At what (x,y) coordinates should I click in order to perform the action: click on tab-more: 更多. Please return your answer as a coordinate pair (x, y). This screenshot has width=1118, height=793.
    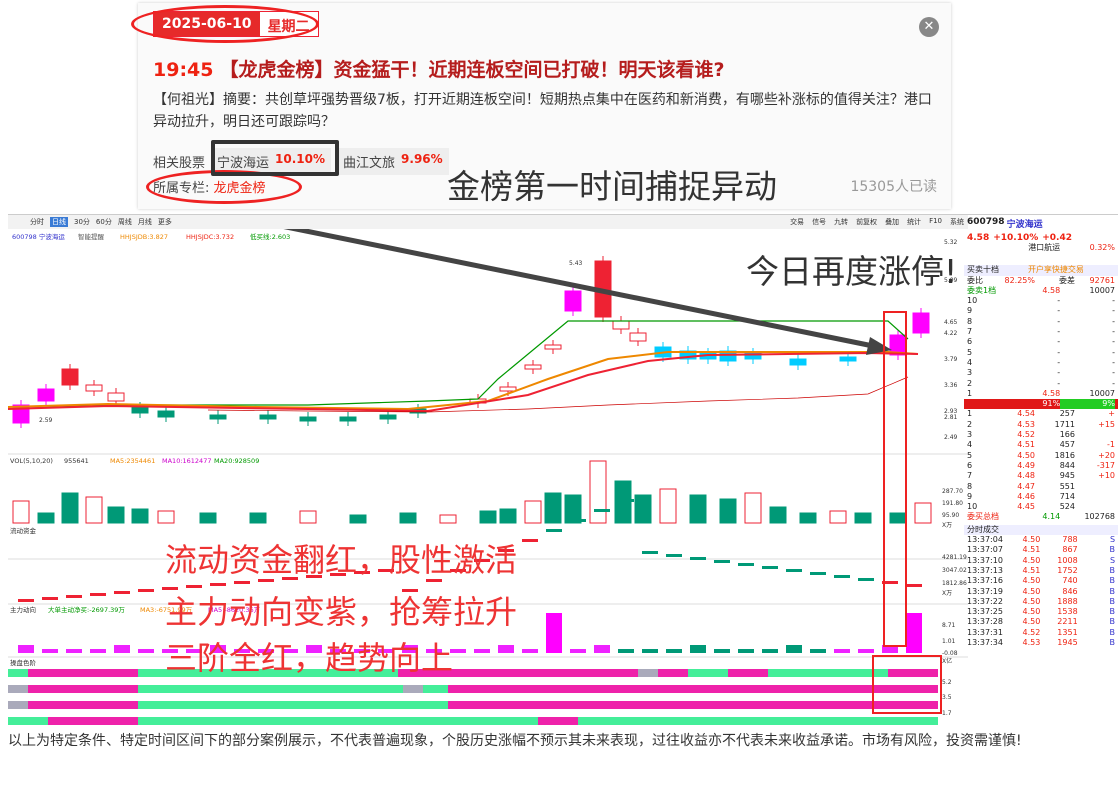
    Looking at the image, I should click on (165, 222).